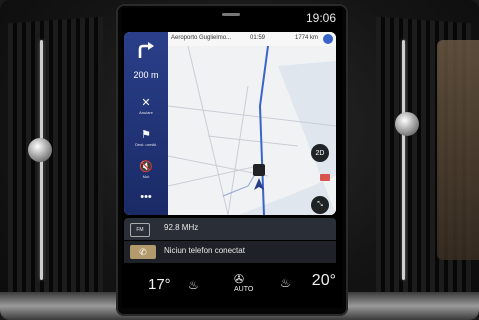  What do you see at coordinates (403, 160) in the screenshot?
I see `vent-control-bar-right` at bounding box center [403, 160].